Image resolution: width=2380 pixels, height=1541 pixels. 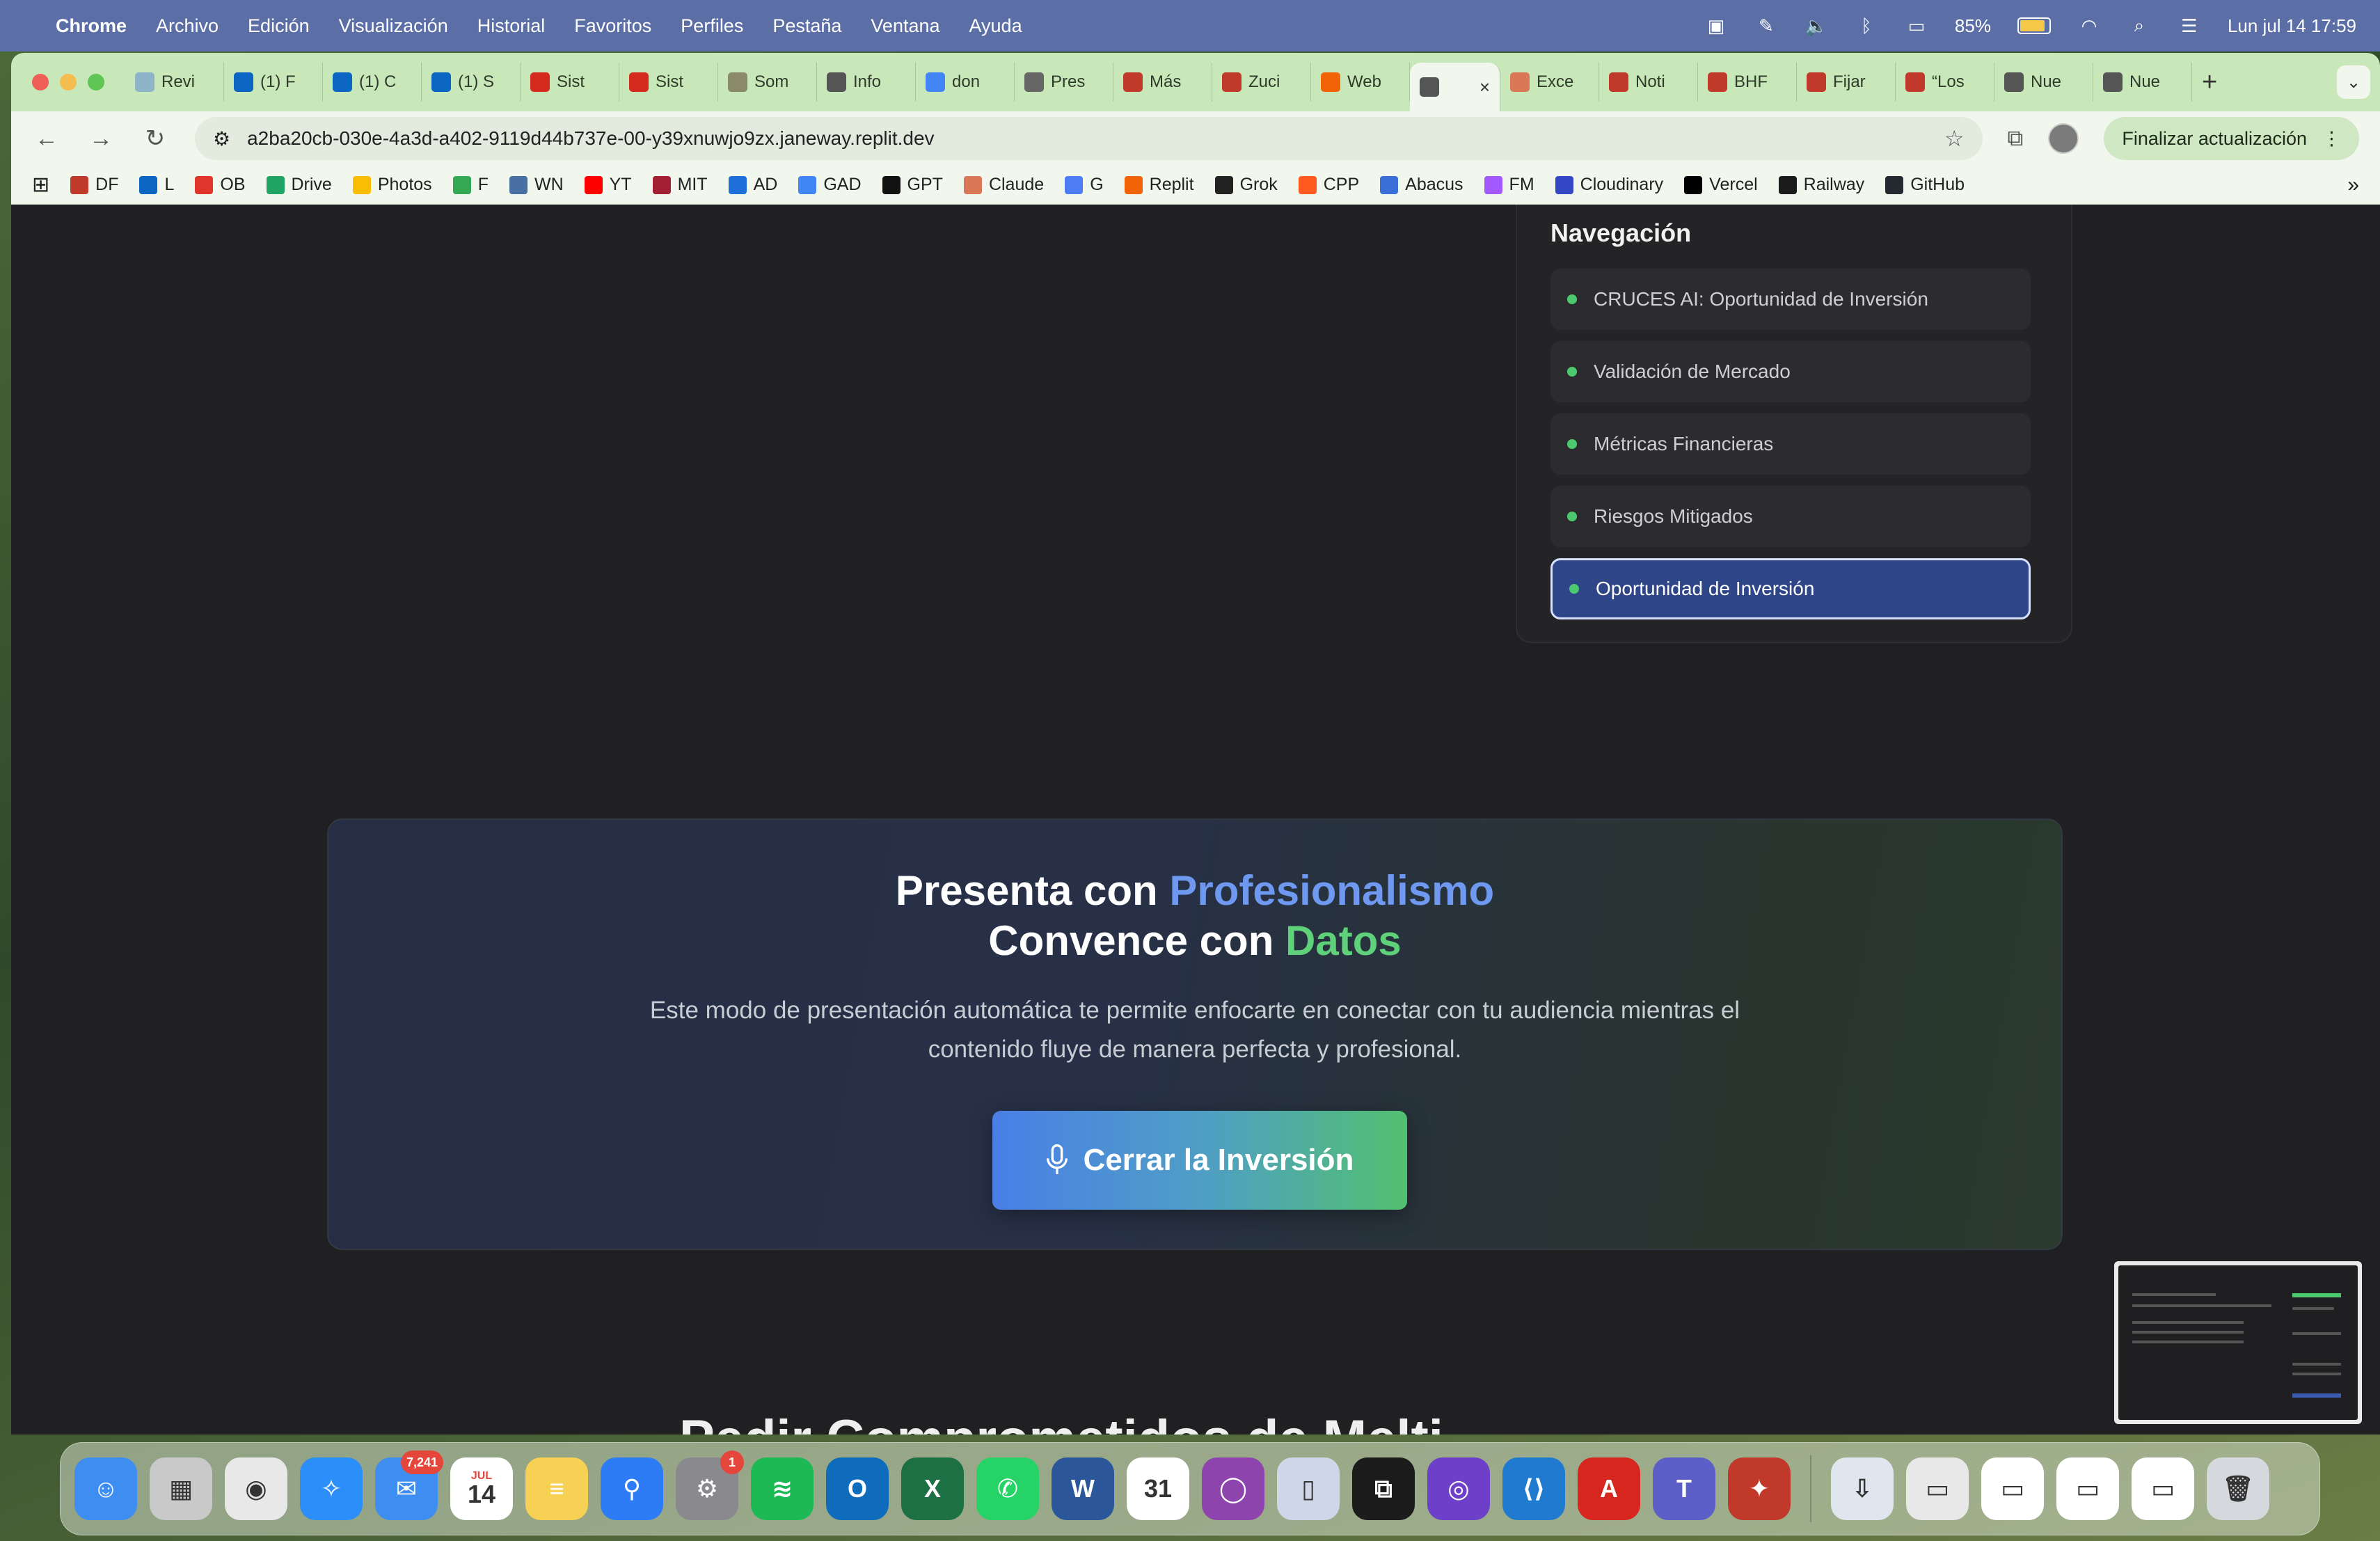 What do you see at coordinates (1549, 82) in the screenshot?
I see `tab: Exce` at bounding box center [1549, 82].